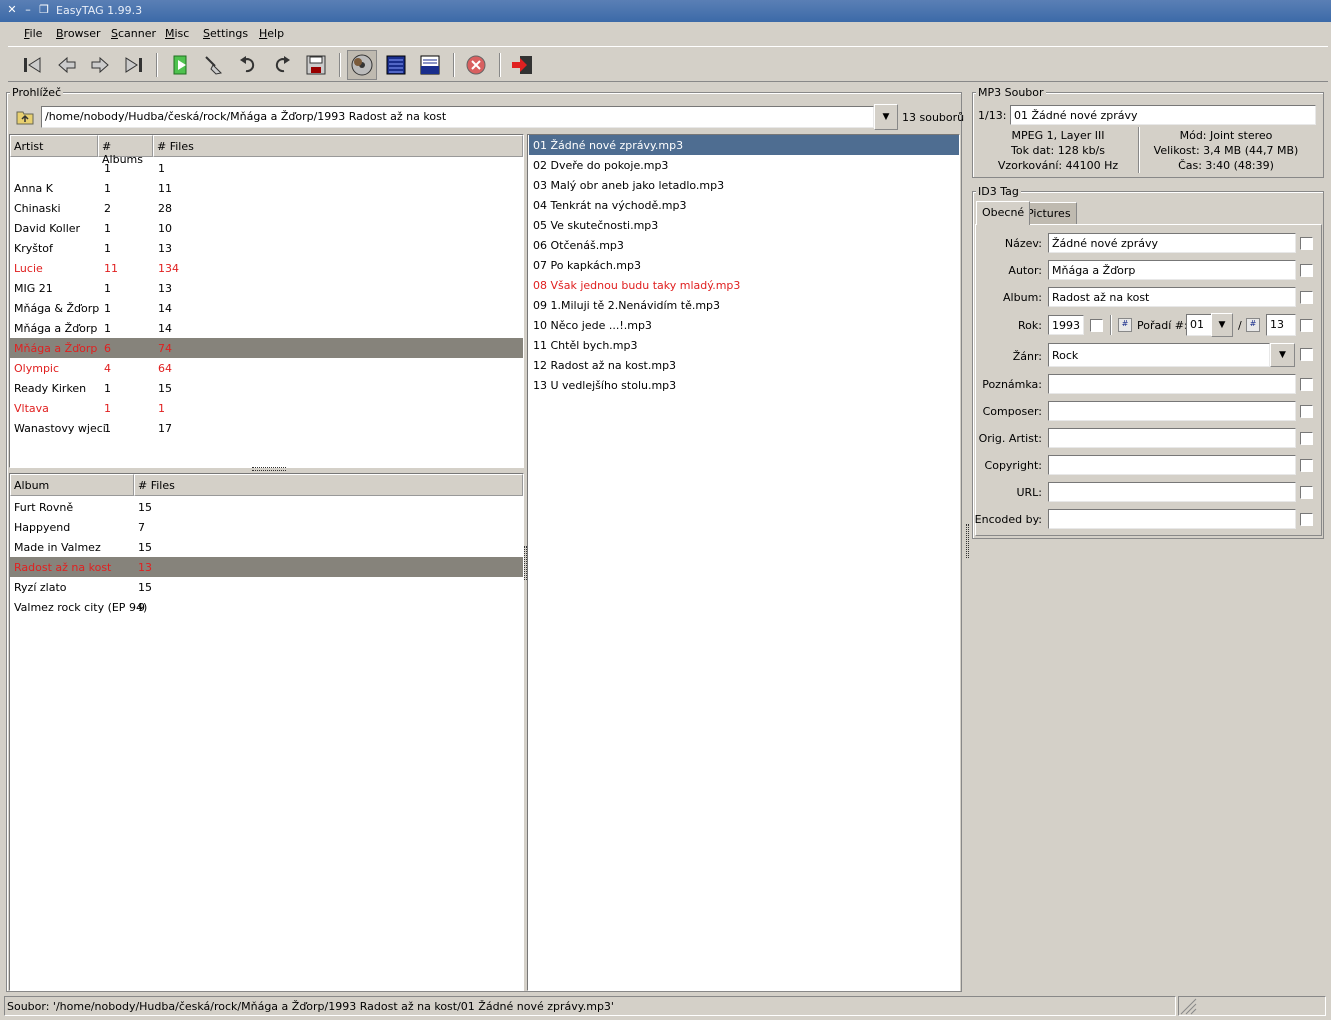 The width and height of the screenshot is (1331, 1020). I want to click on path-dropdown-button: ▼, so click(886, 117).